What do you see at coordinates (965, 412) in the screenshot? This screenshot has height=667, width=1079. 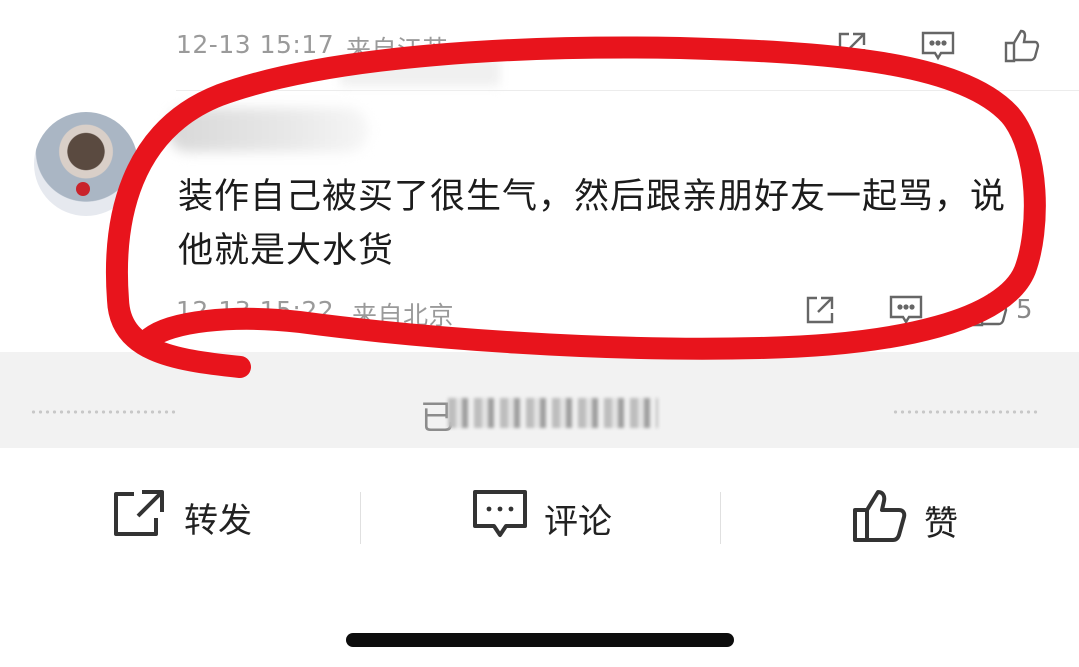 I see `dotted-divider-right` at bounding box center [965, 412].